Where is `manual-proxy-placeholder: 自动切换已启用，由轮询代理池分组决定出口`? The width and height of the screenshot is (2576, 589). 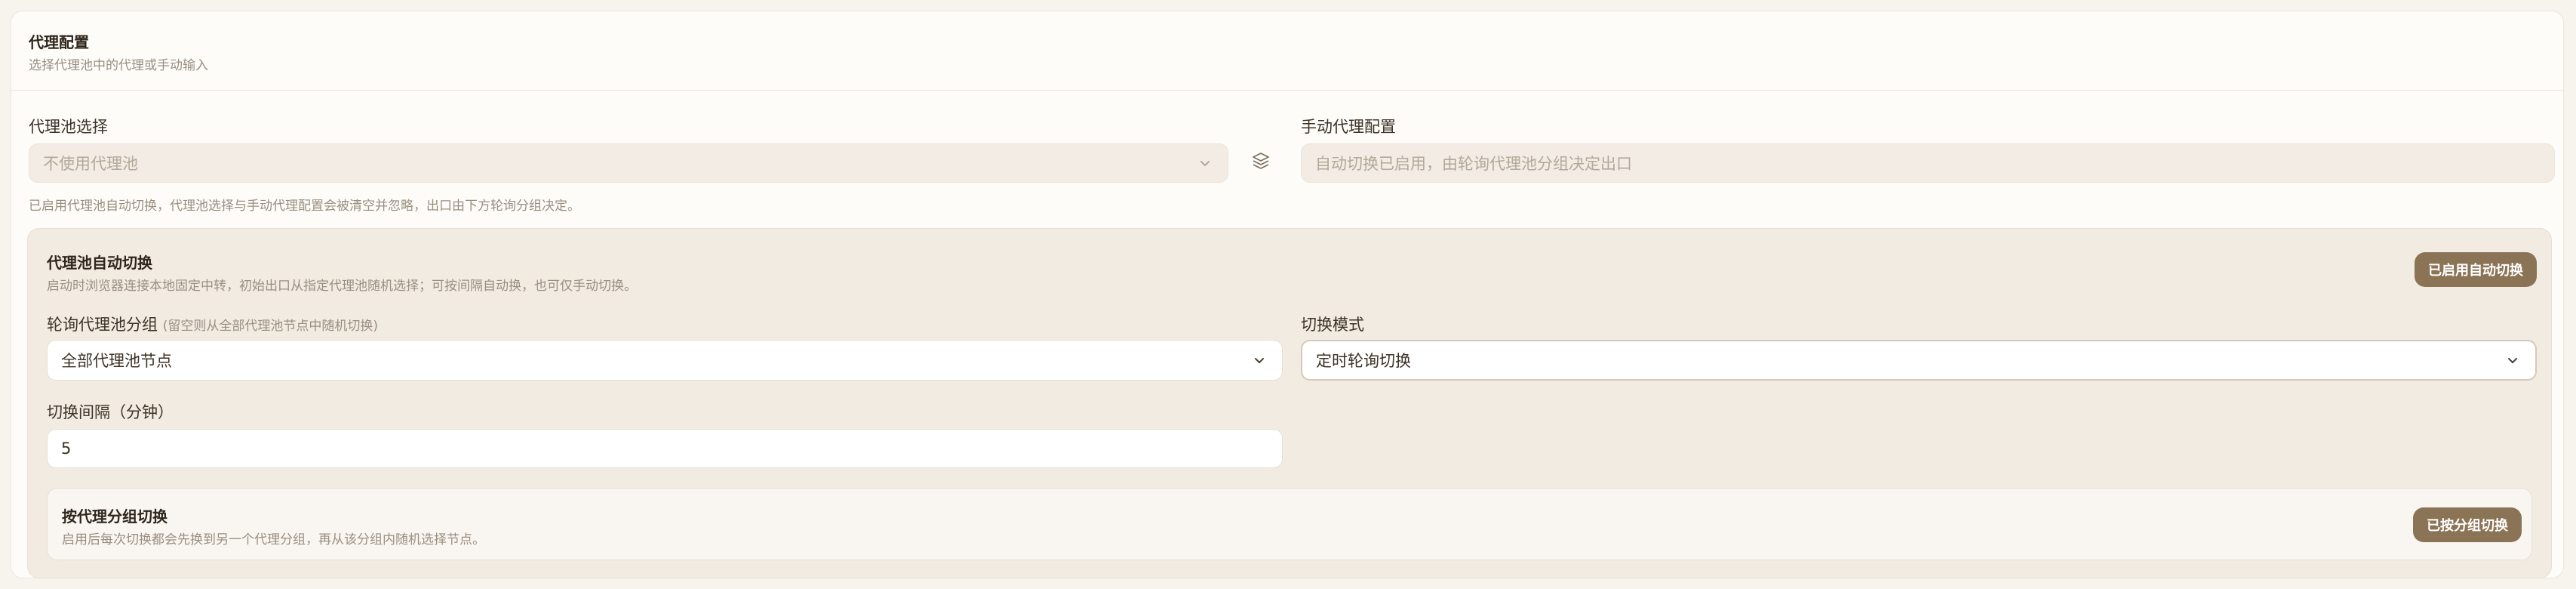
manual-proxy-placeholder: 自动切换已启用，由轮询代理池分组决定出口 is located at coordinates (1473, 164).